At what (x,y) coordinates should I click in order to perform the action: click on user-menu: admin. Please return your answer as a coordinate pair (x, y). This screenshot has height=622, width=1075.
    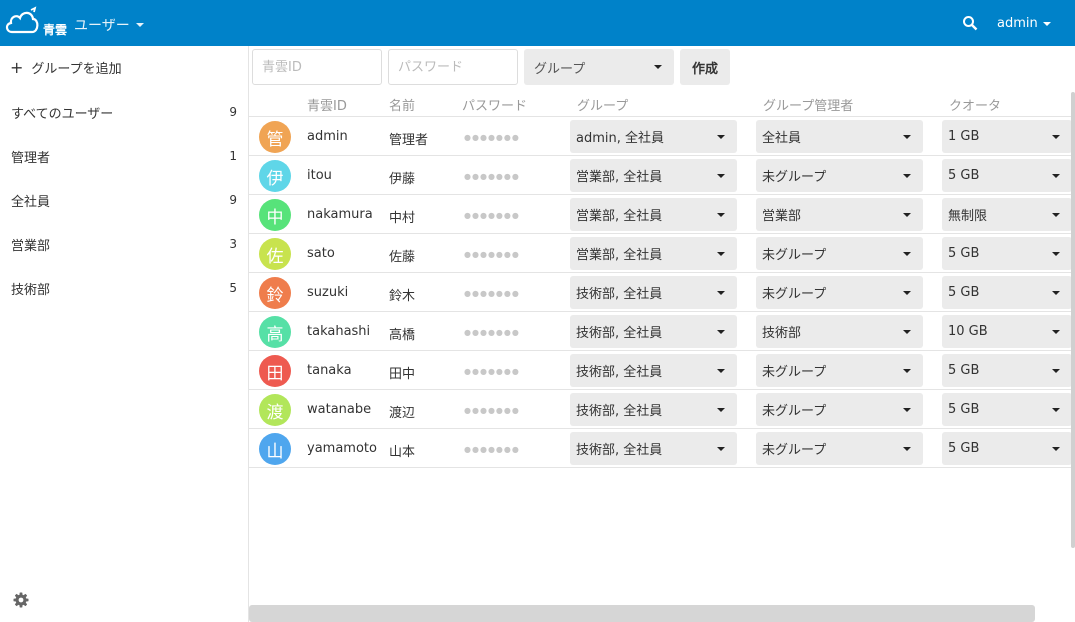
    Looking at the image, I should click on (1024, 23).